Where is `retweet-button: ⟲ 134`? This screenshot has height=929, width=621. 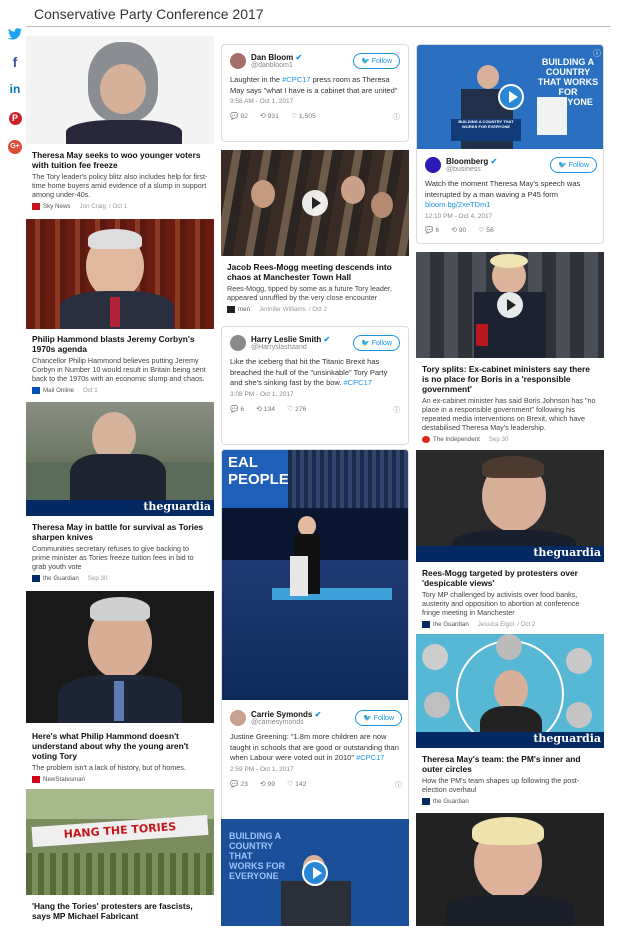 retweet-button: ⟲ 134 is located at coordinates (265, 409).